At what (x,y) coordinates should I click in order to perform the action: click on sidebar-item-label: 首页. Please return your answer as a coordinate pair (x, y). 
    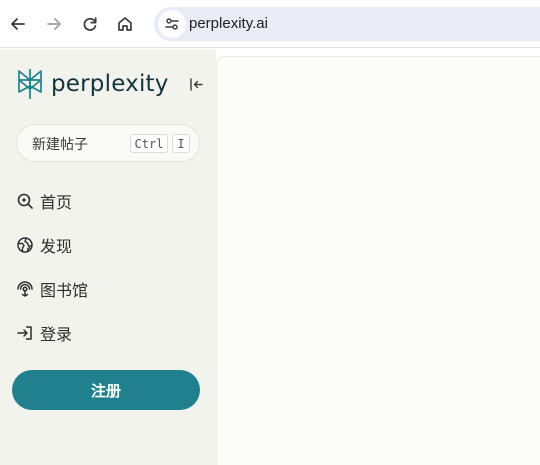
    Looking at the image, I should click on (56, 202).